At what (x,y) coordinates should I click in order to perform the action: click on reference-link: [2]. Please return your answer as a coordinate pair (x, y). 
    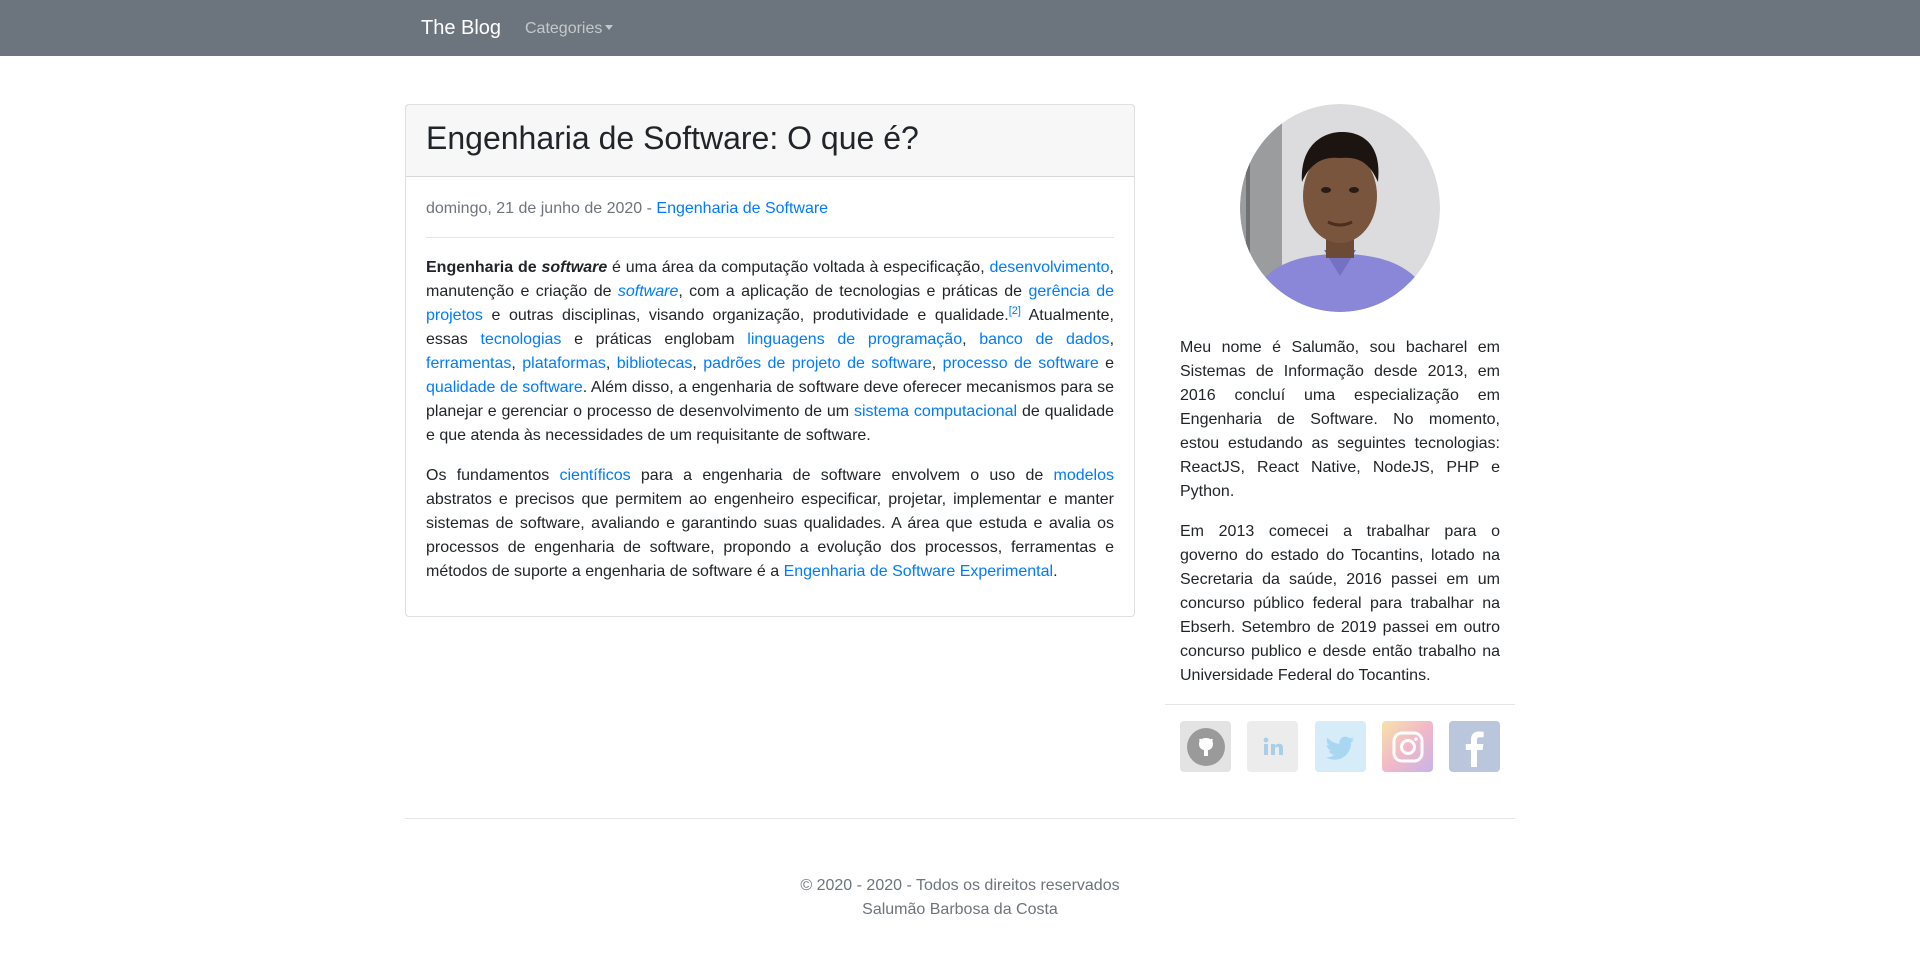
    Looking at the image, I should click on (1015, 311).